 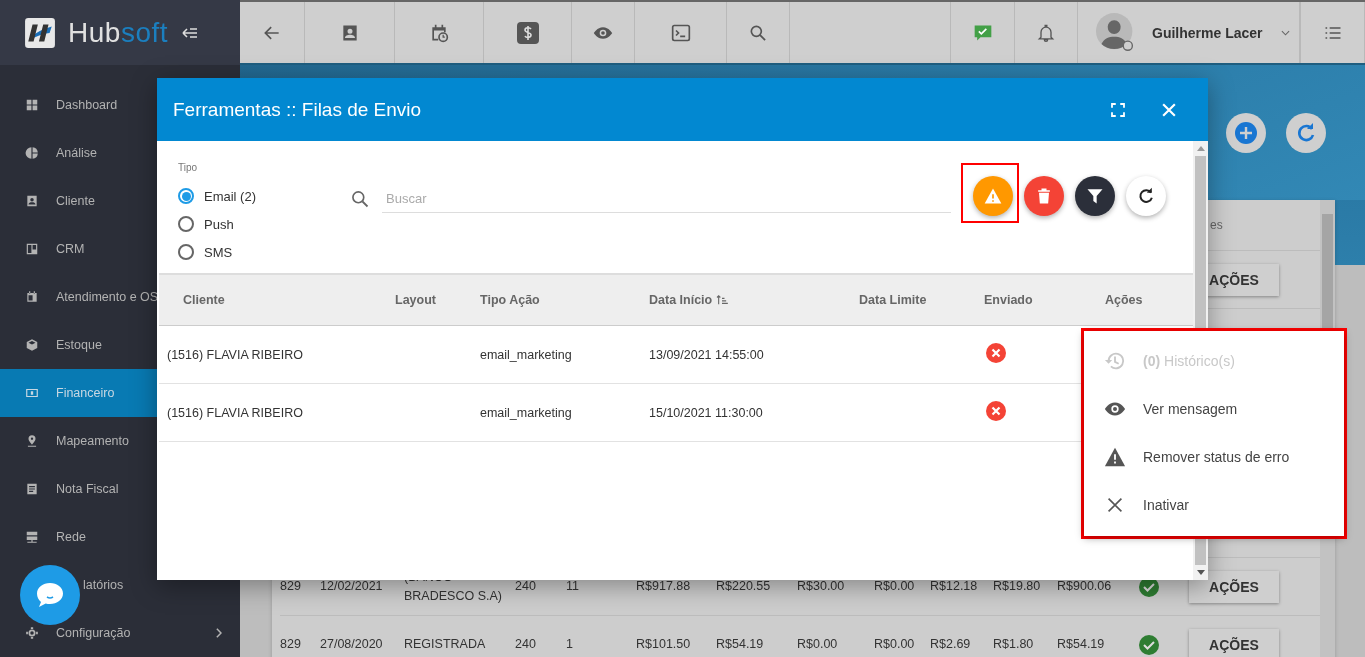 What do you see at coordinates (1085, 586) in the screenshot?
I see `table-cell-text: R$900.06` at bounding box center [1085, 586].